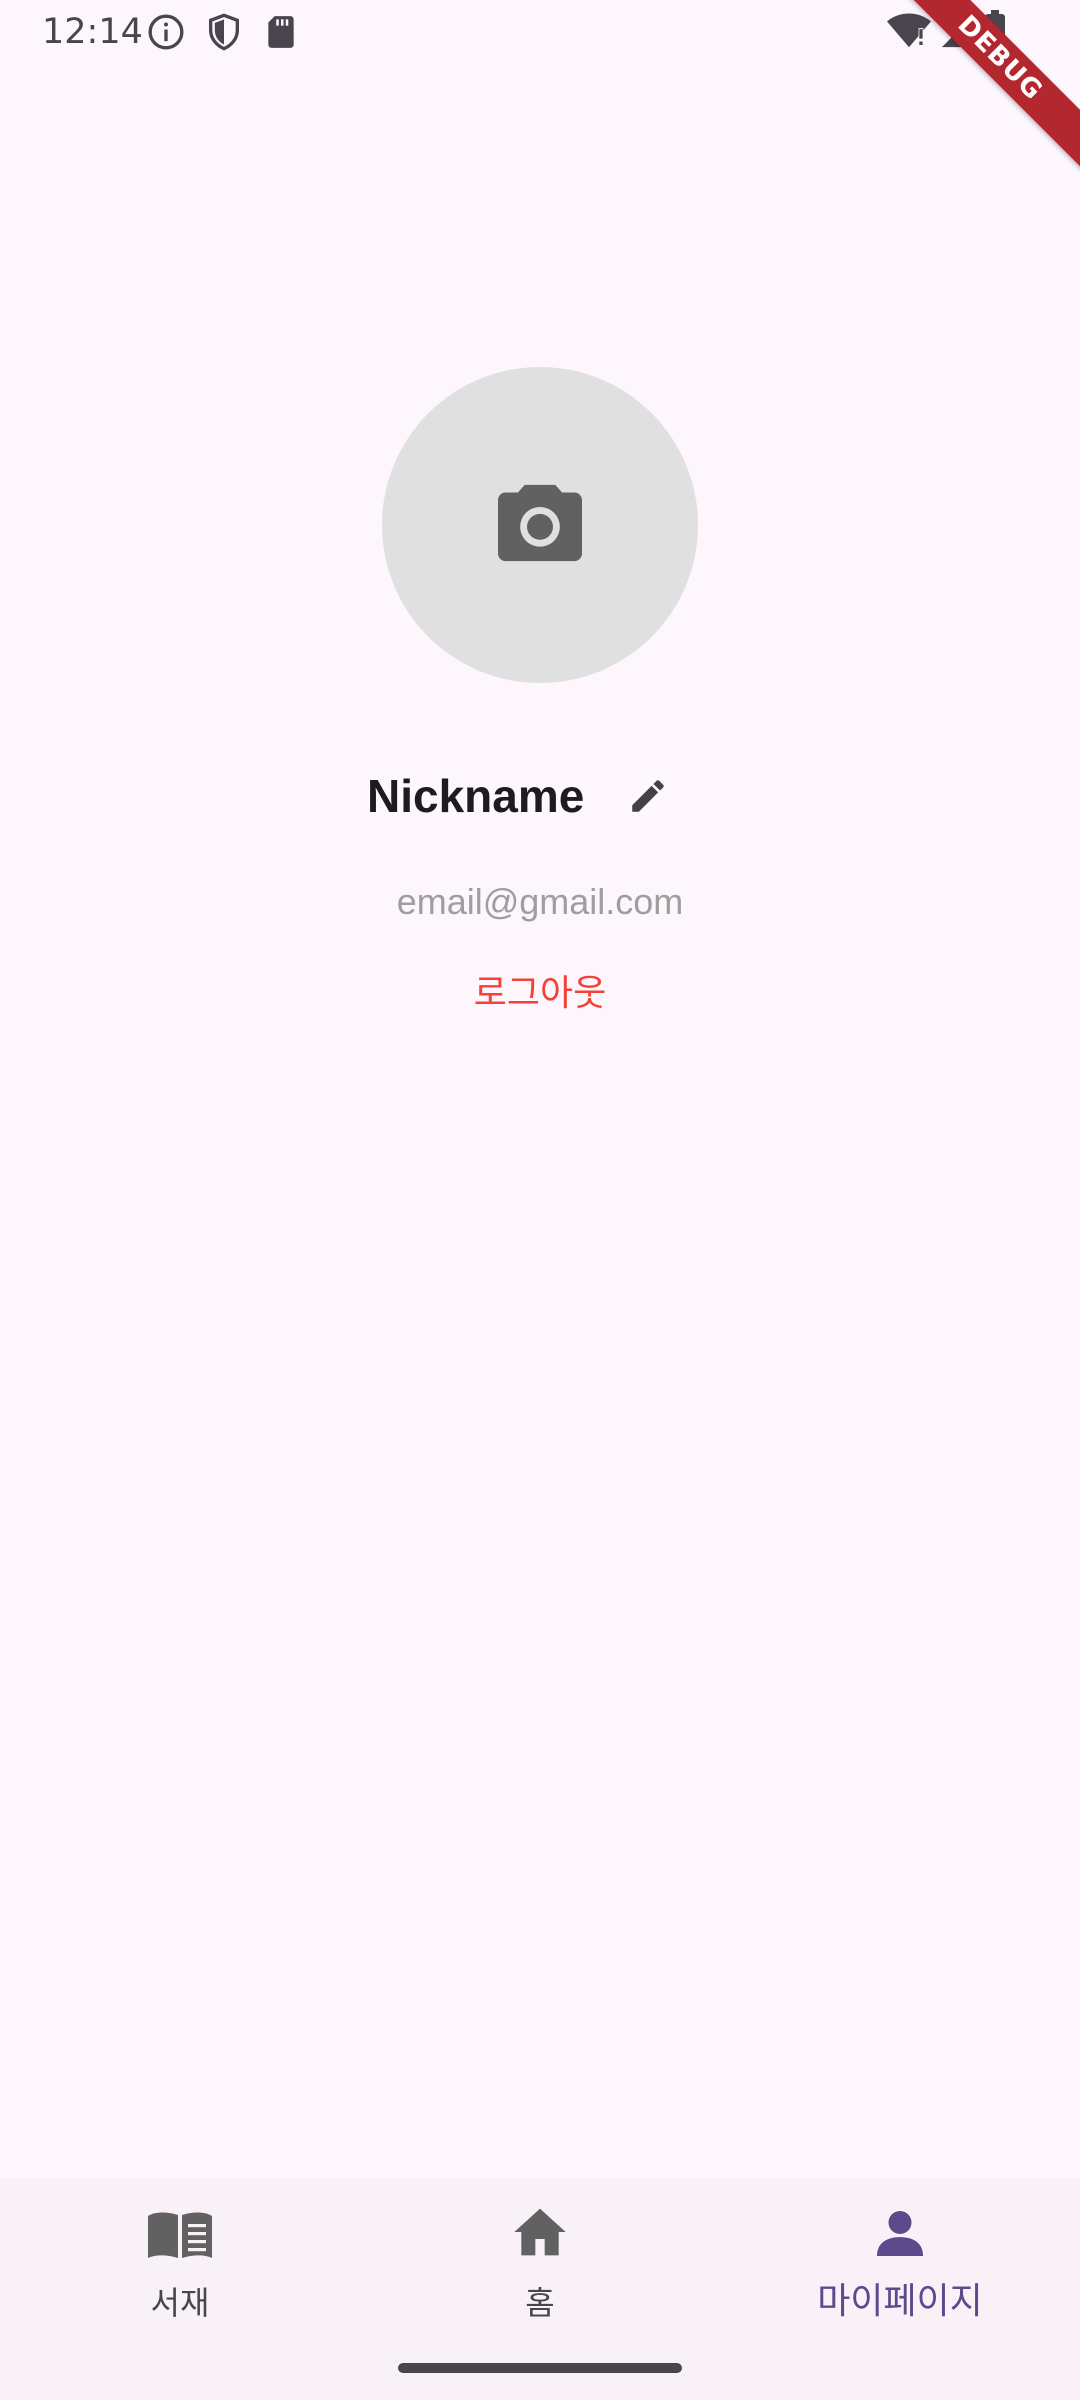  I want to click on profile-avatar-button, so click(540, 525).